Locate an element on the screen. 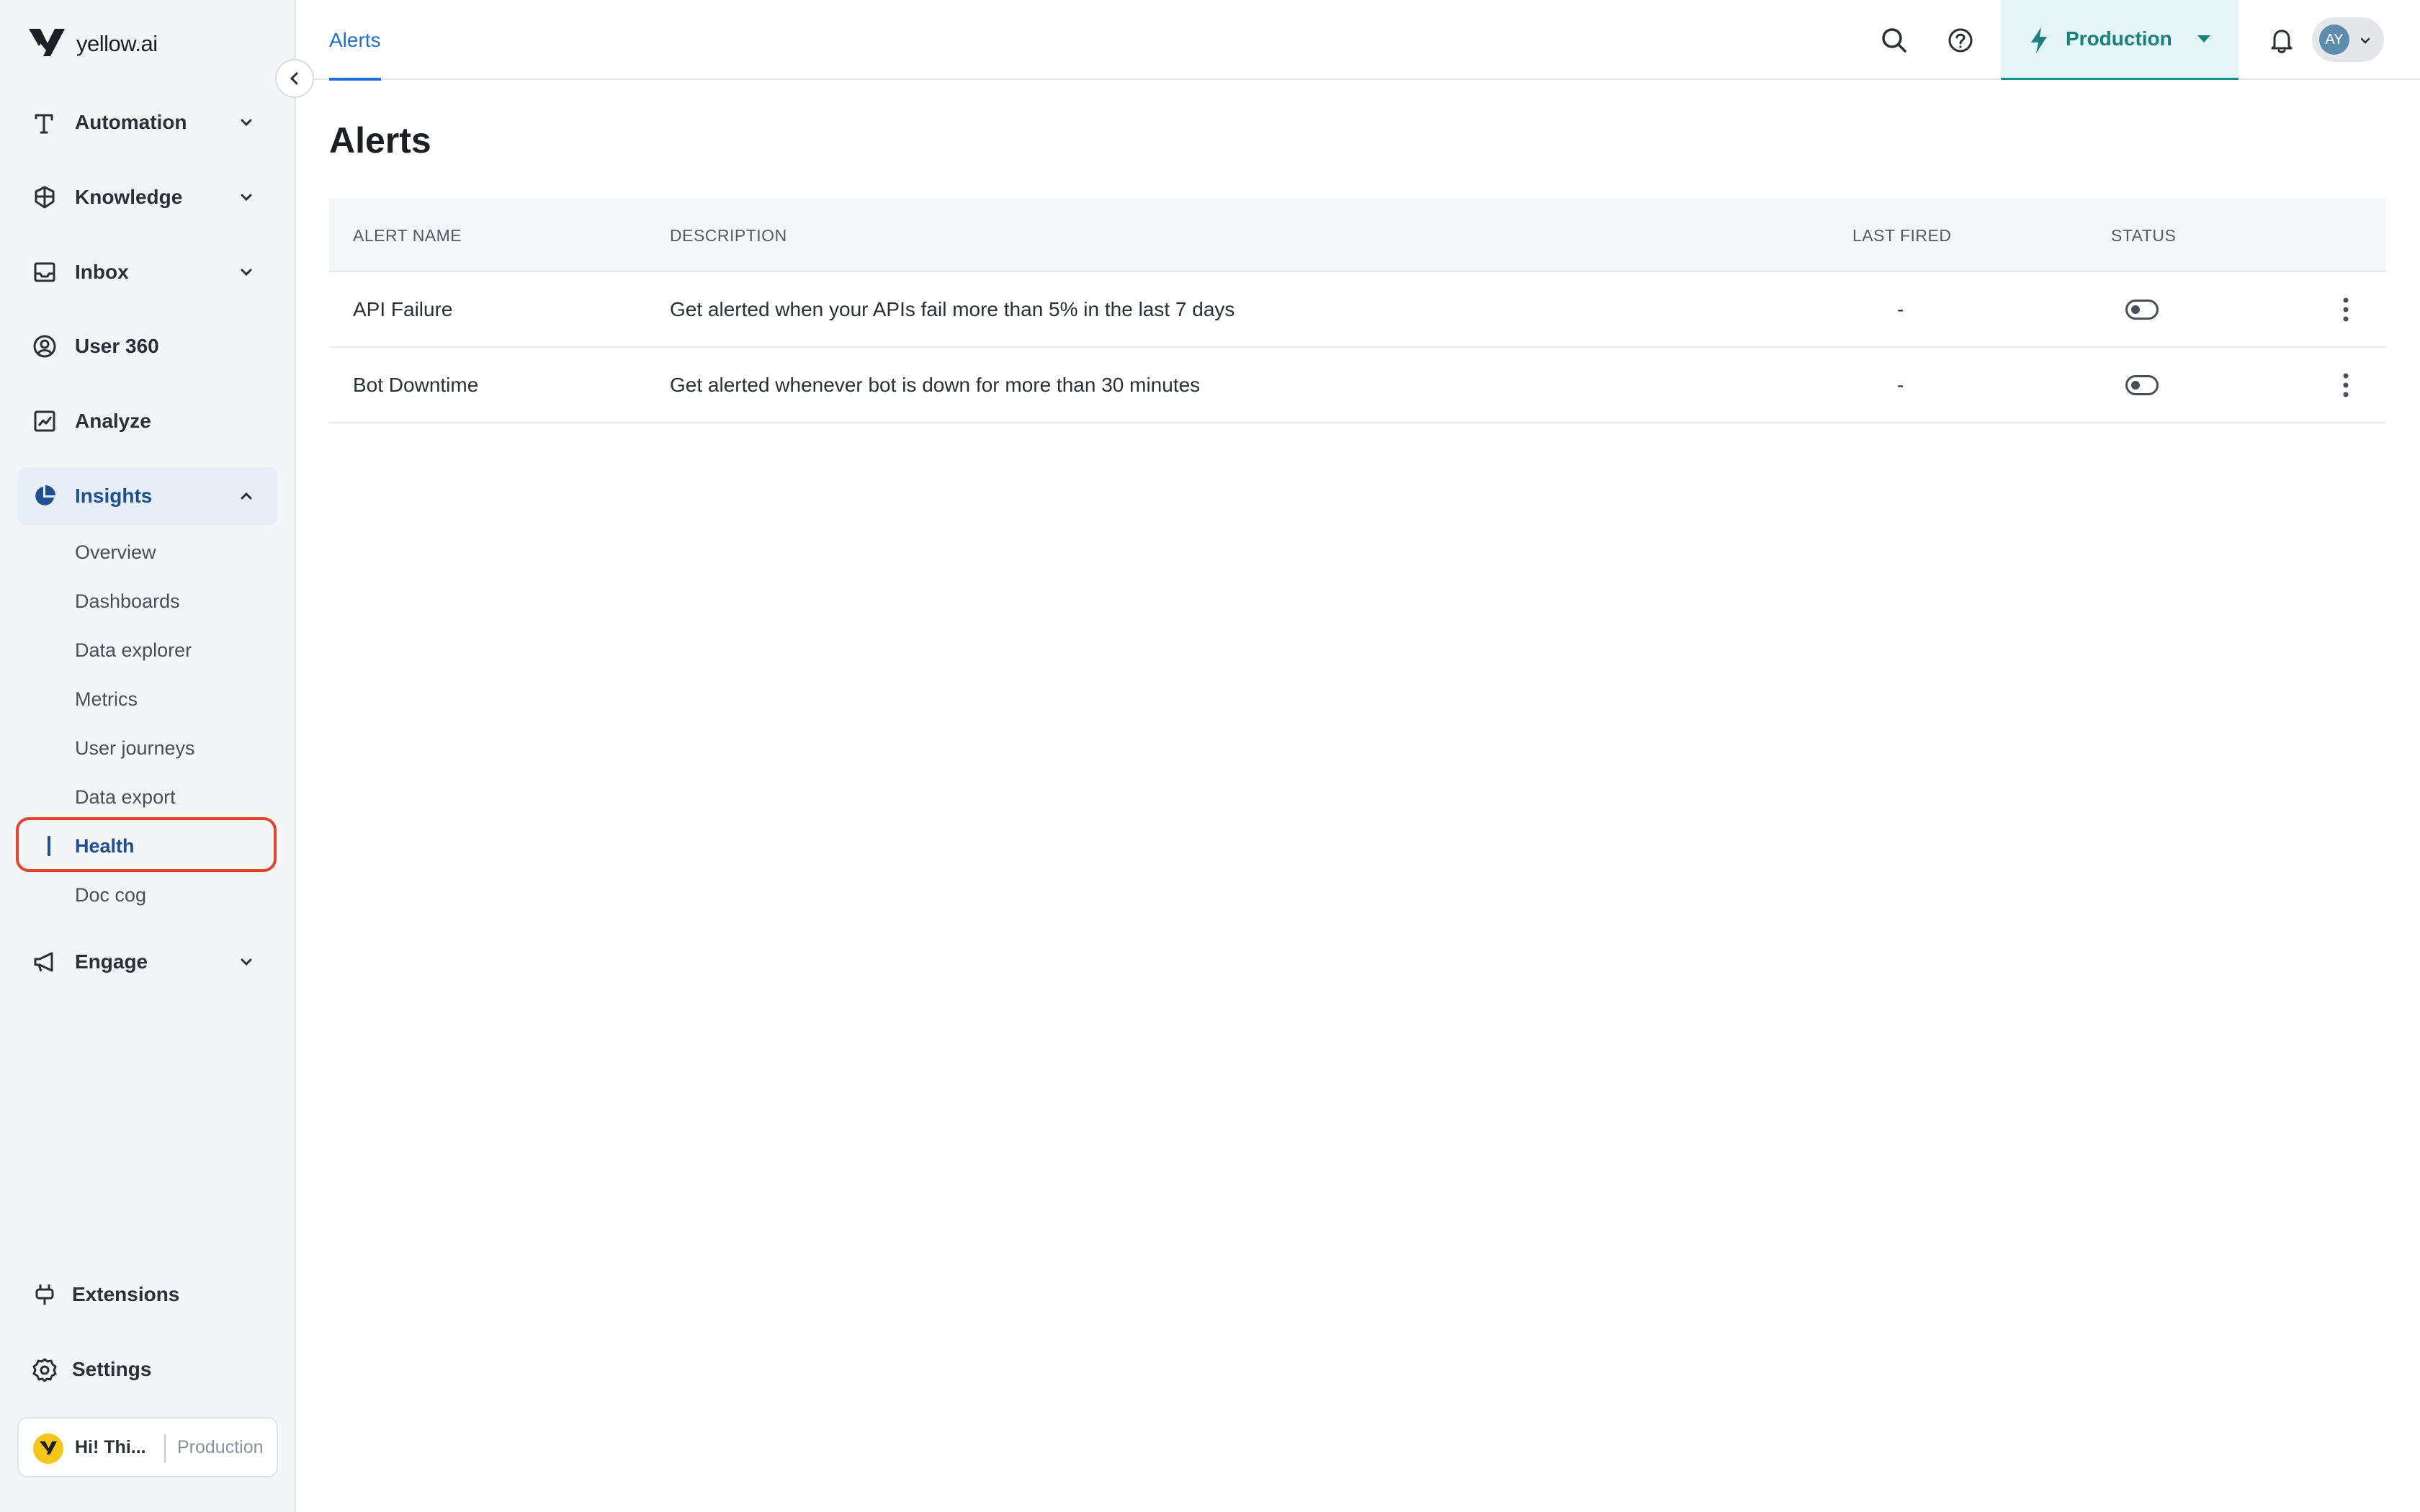 Image resolution: width=2420 pixels, height=1512 pixels. column-header-last-fired: LAST FIRED is located at coordinates (1902, 235).